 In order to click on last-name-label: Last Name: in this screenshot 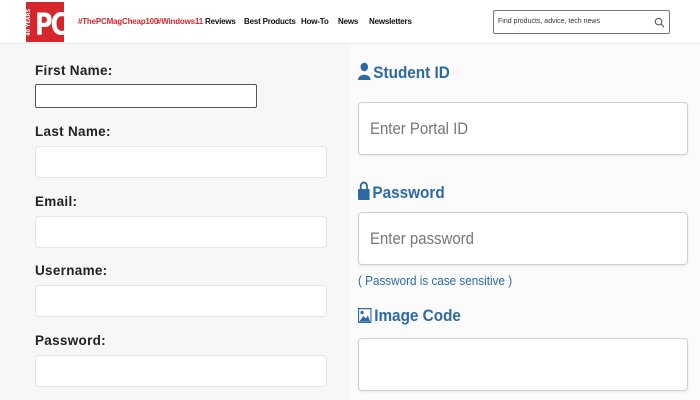, I will do `click(73, 131)`.